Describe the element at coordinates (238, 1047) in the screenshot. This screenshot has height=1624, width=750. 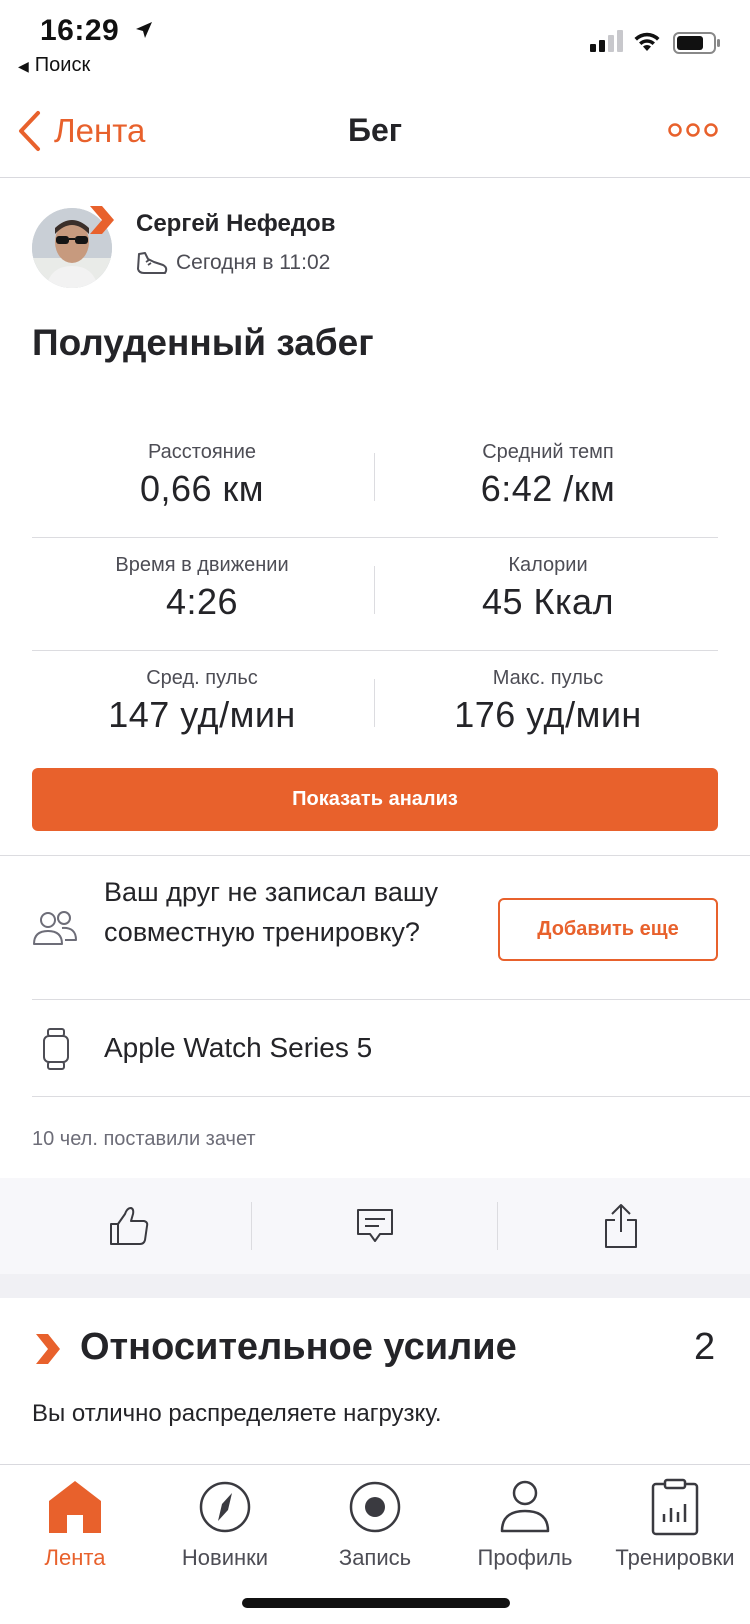
I see `device-name: Apple Watch Series 5` at that location.